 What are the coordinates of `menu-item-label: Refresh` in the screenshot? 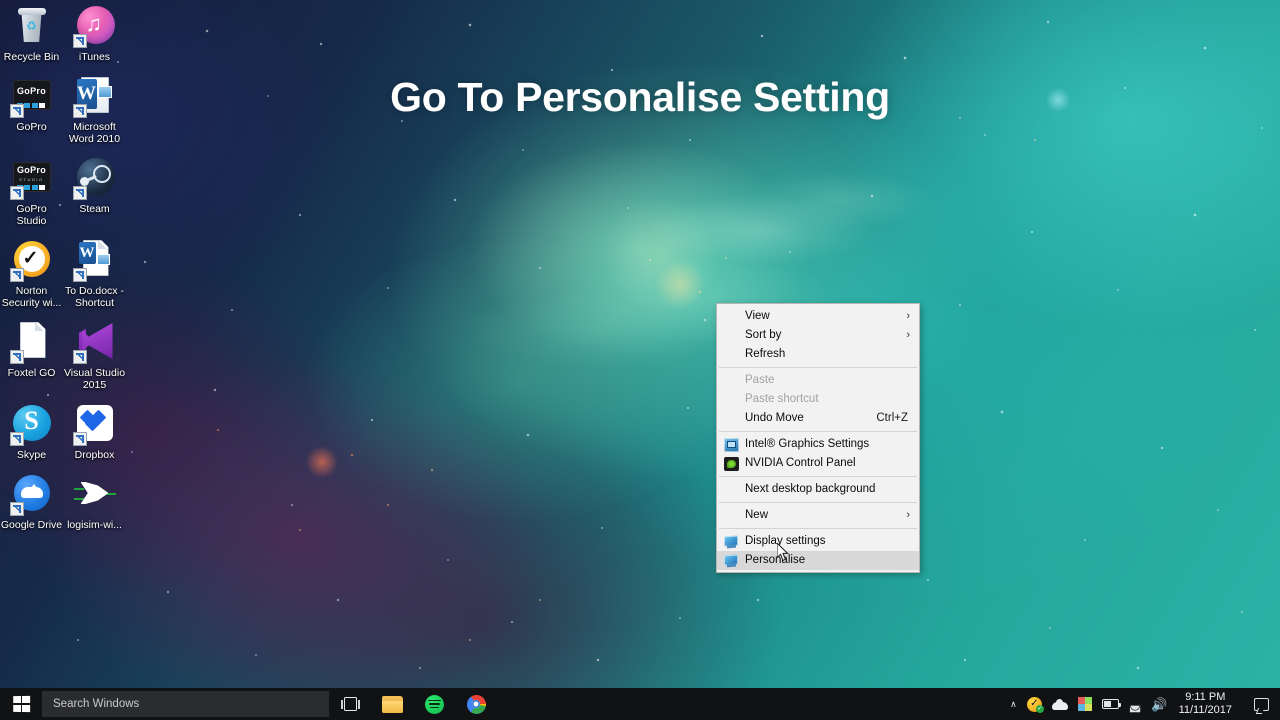 It's located at (765, 354).